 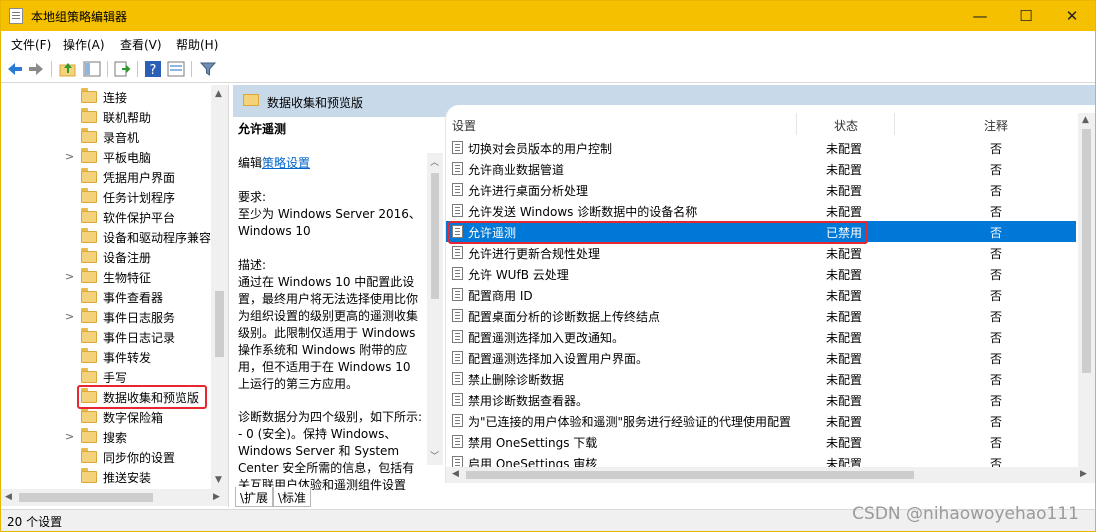 I want to click on edit-policy-line: 编辑策略设置, so click(x=274, y=163).